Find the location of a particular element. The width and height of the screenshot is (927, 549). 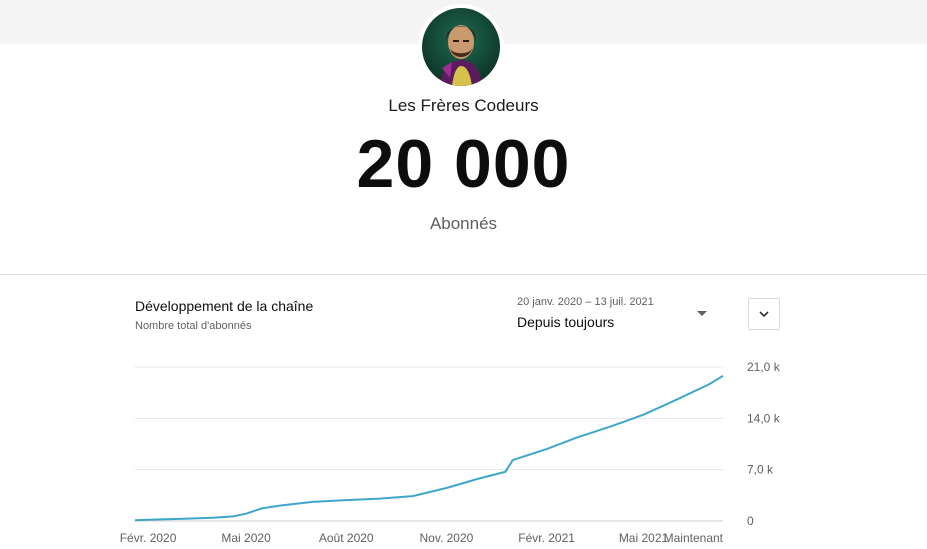

x-tick-label: Mai 2021 is located at coordinates (644, 538).